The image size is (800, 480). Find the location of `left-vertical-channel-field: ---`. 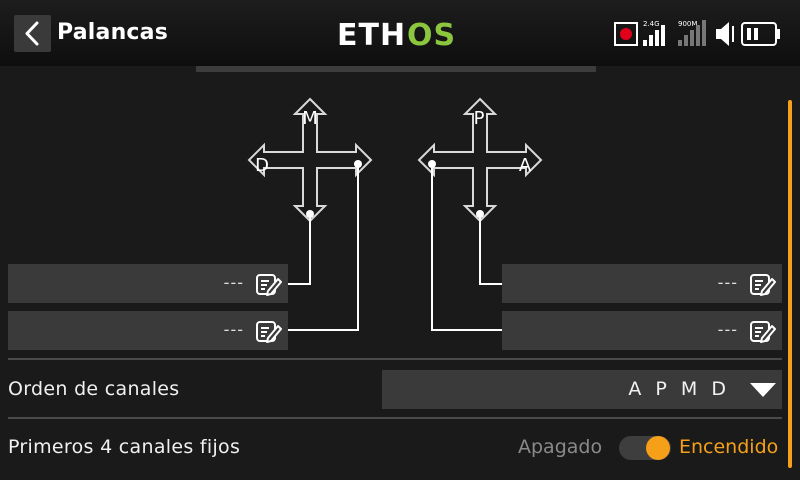

left-vertical-channel-field: --- is located at coordinates (148, 283).